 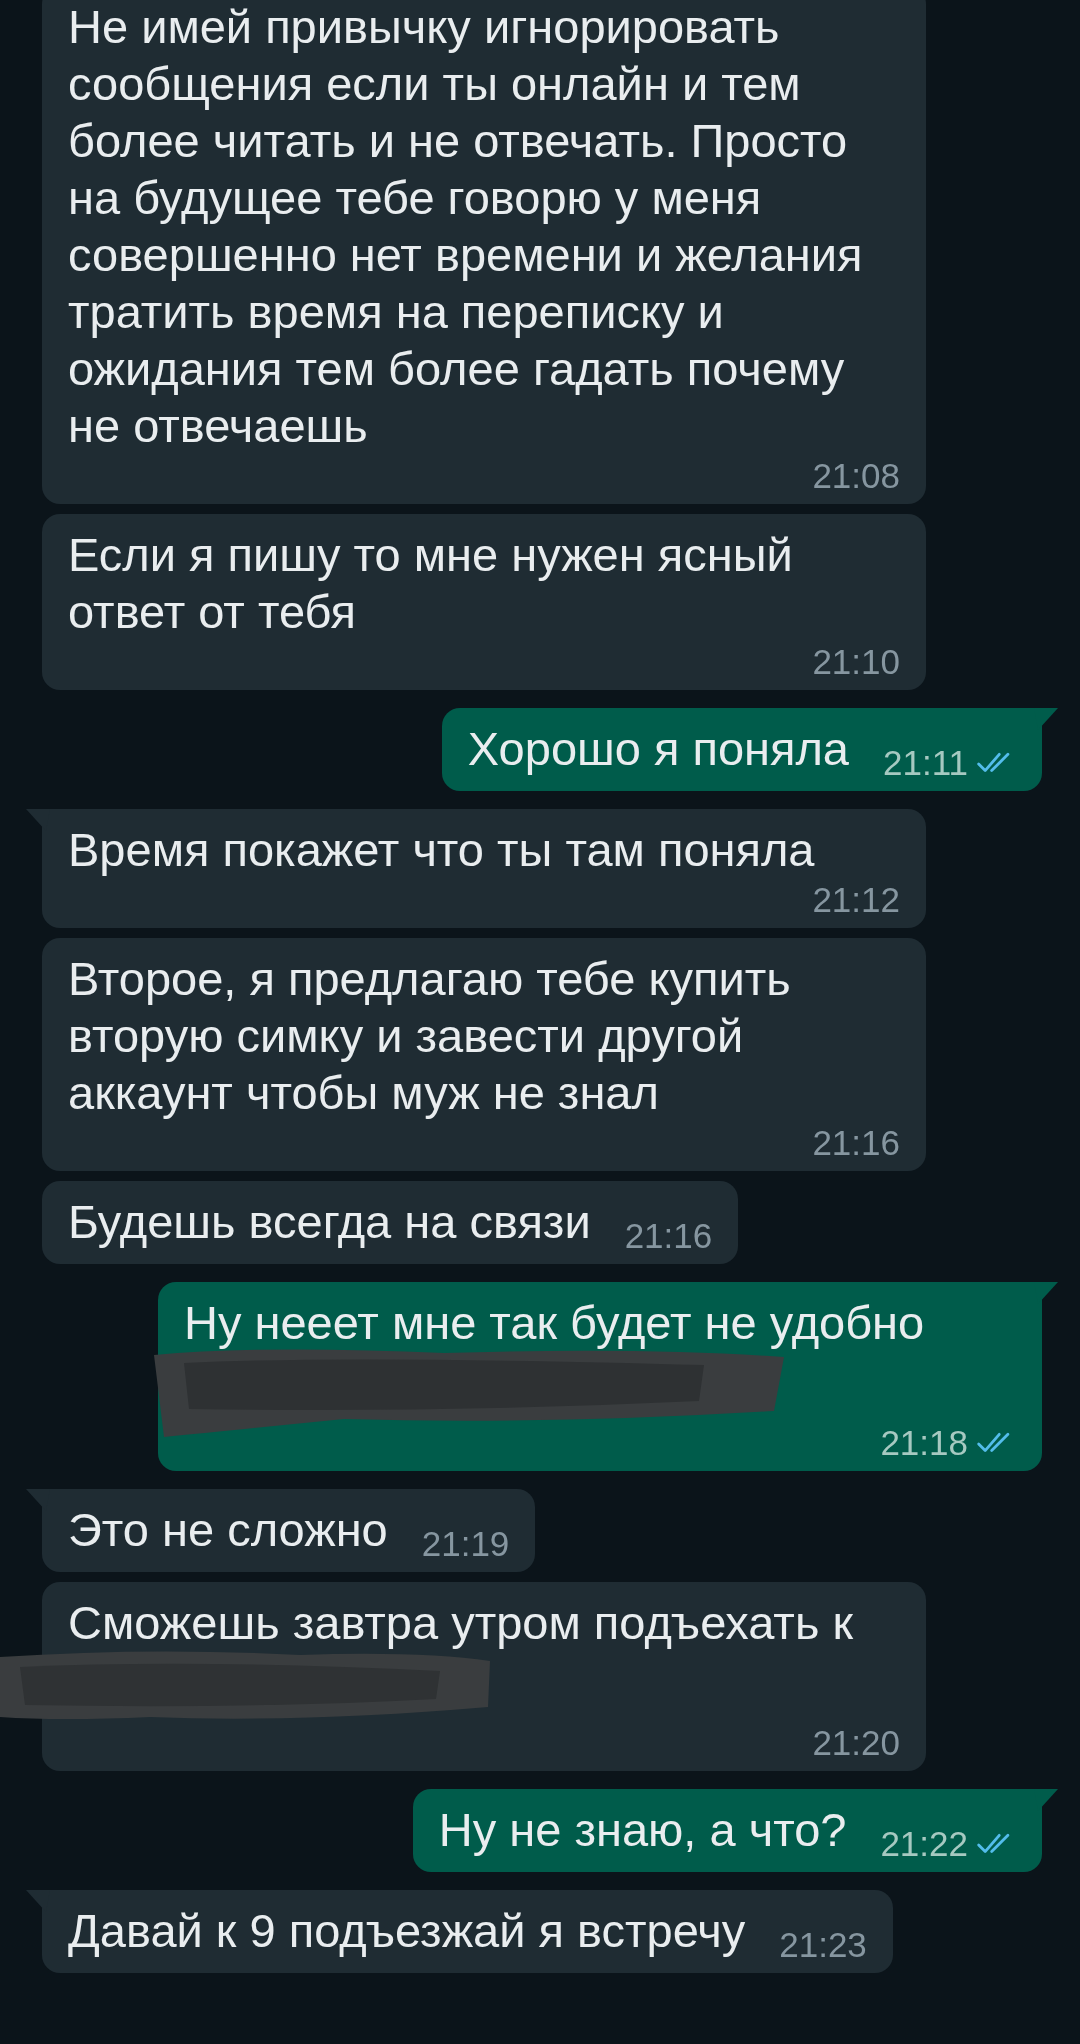 What do you see at coordinates (658, 749) in the screenshot?
I see `message-text: Хорошо я поняла` at bounding box center [658, 749].